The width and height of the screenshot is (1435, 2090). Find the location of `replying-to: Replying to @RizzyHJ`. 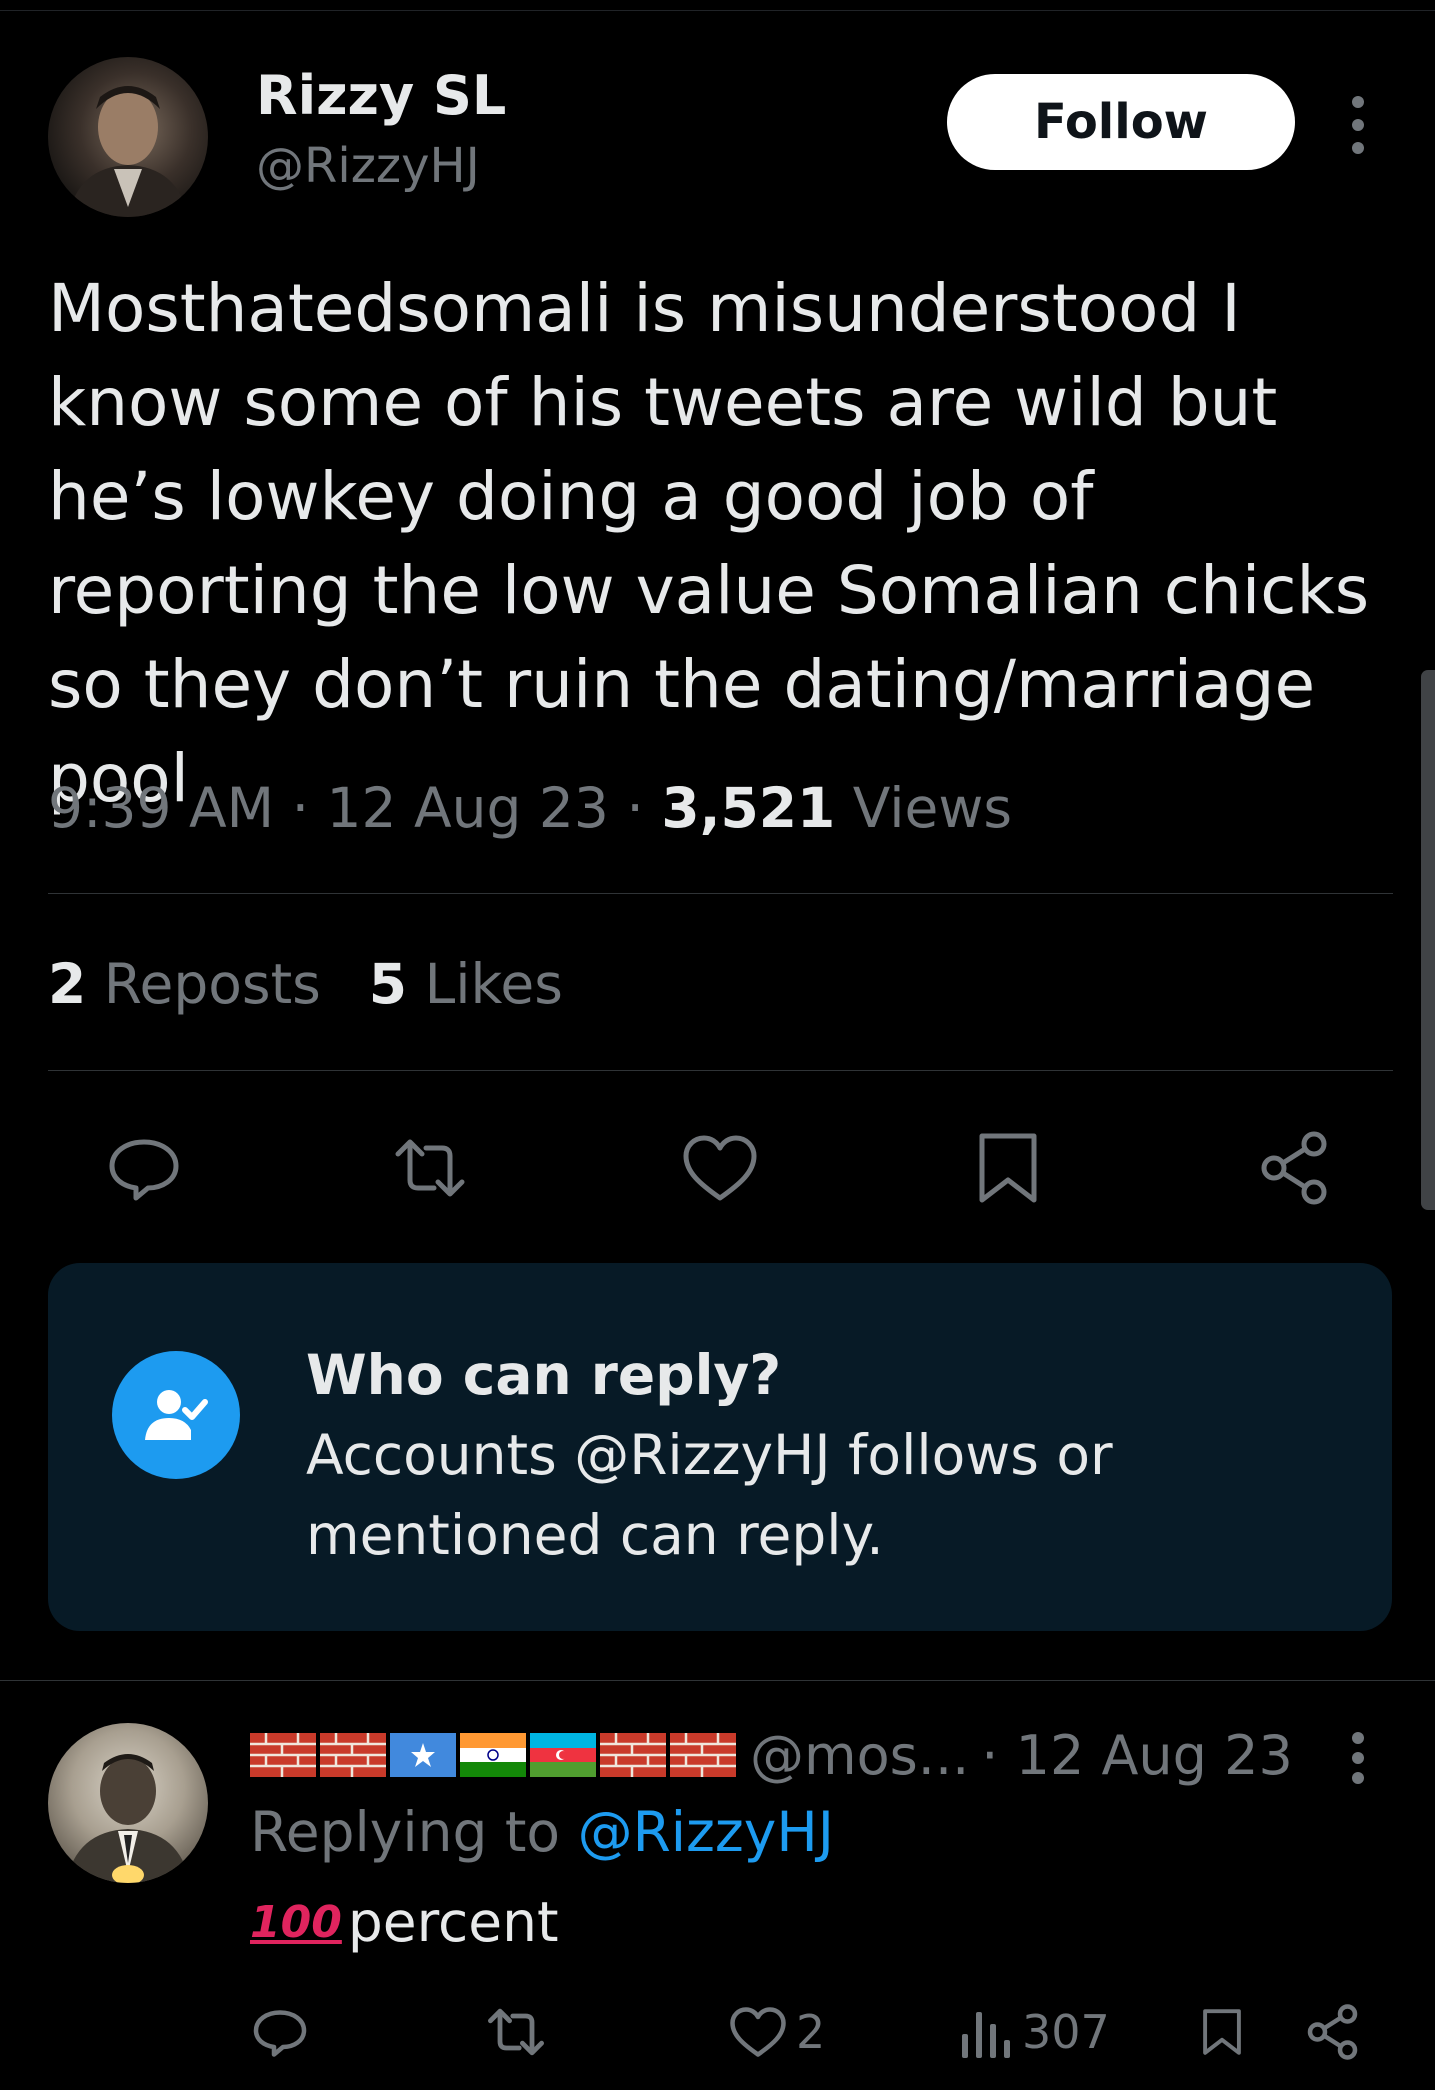

replying-to: Replying to @RizzyHJ is located at coordinates (542, 1832).